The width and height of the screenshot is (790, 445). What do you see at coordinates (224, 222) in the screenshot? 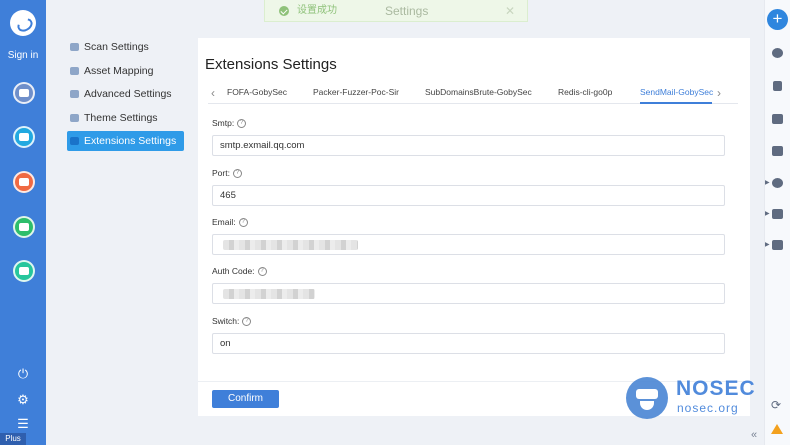
I see `email-label-text: Email:` at bounding box center [224, 222].